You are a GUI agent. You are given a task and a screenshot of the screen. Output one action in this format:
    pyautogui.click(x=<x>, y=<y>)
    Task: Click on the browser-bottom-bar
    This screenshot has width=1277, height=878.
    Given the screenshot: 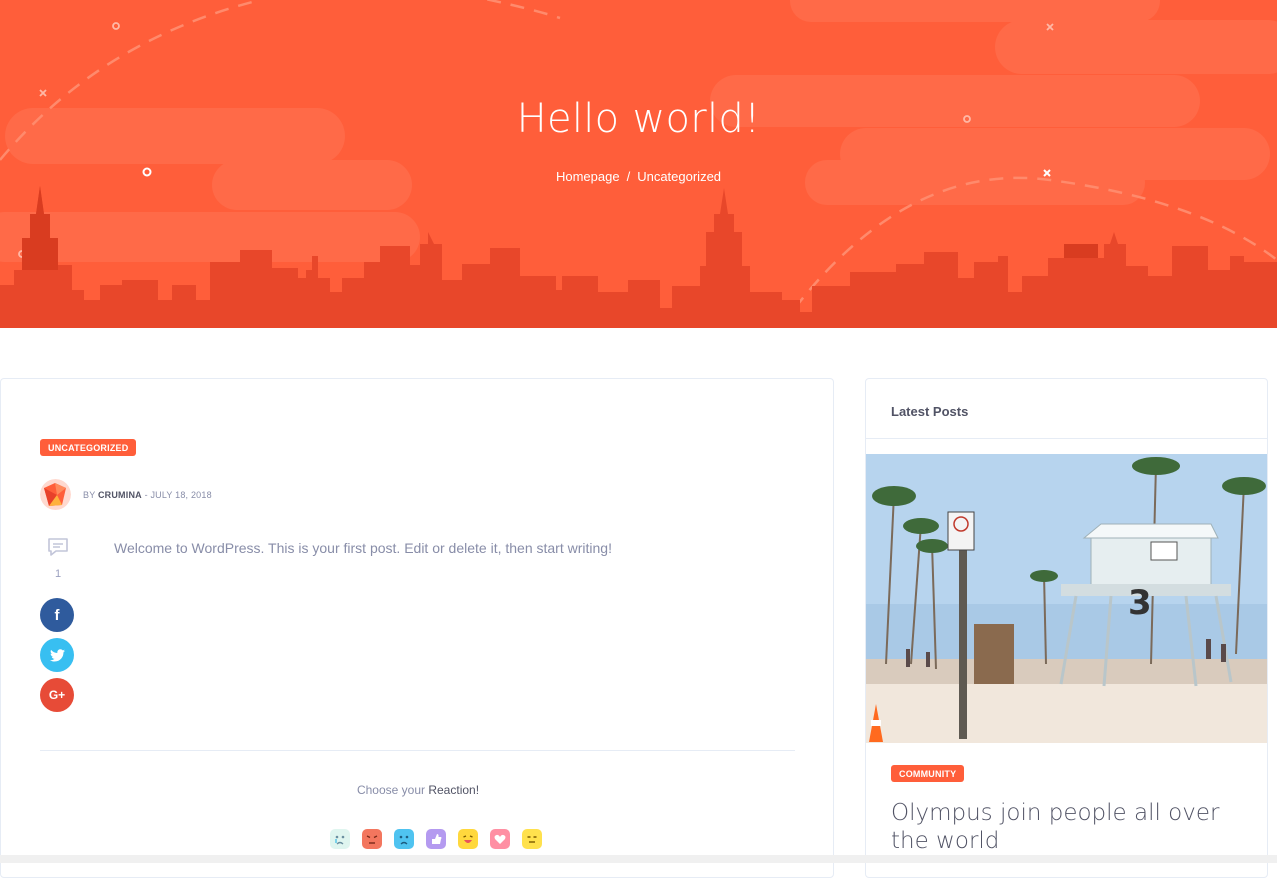 What is the action you would take?
    pyautogui.click(x=638, y=859)
    